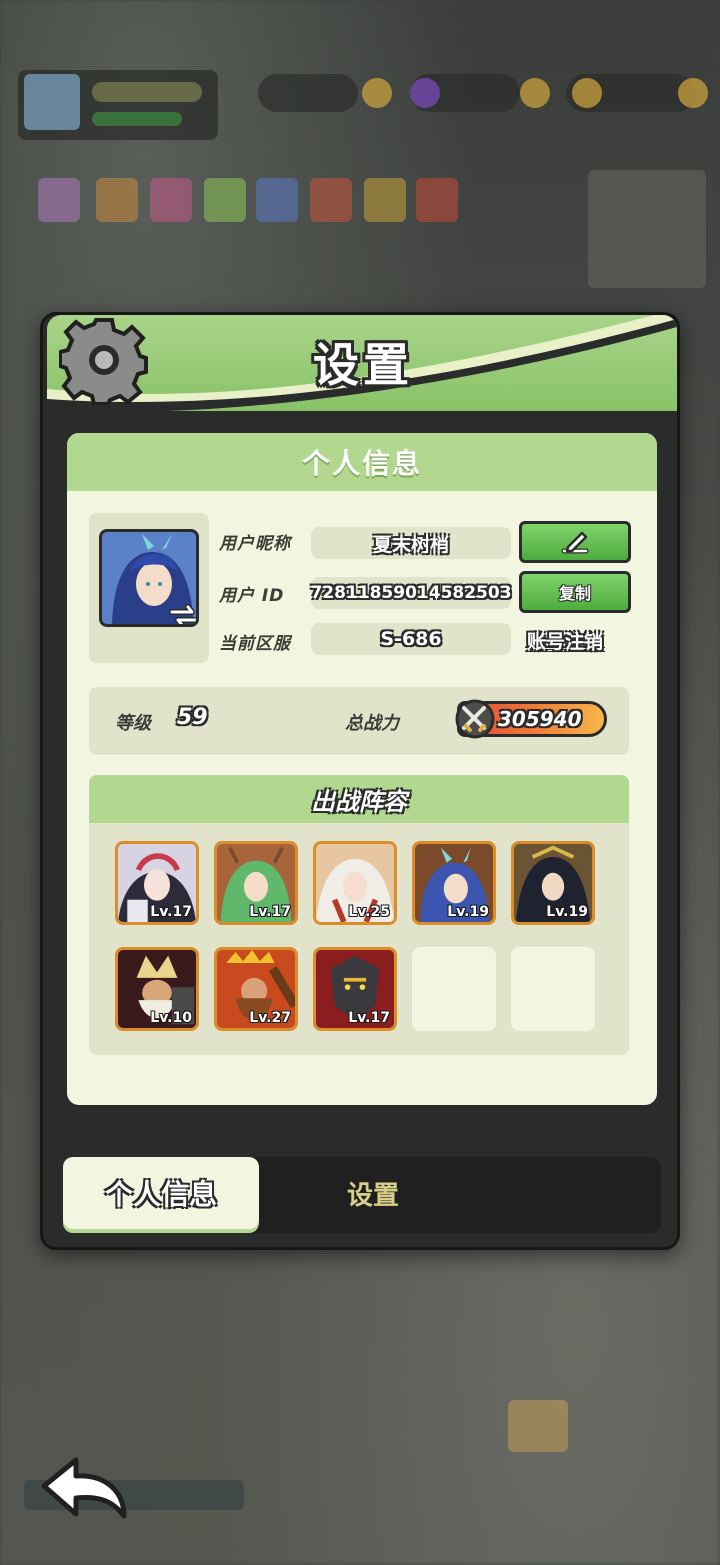  I want to click on hero-slot: Lv.10, so click(157, 989).